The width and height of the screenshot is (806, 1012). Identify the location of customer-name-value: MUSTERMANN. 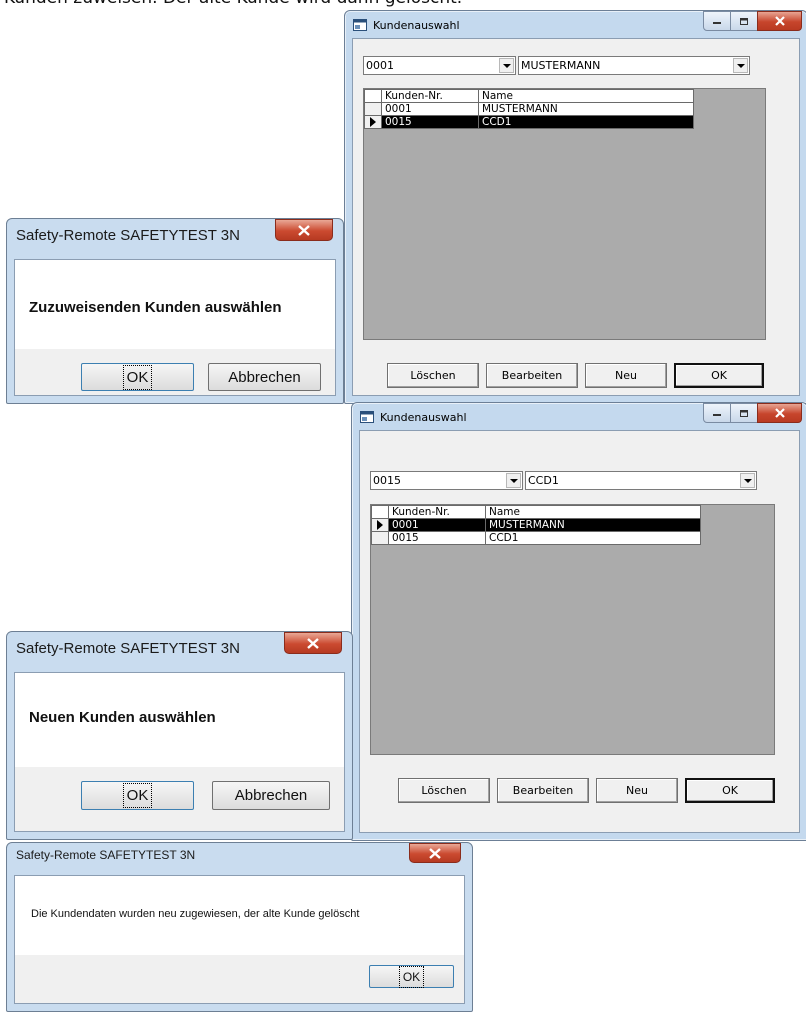
(561, 65).